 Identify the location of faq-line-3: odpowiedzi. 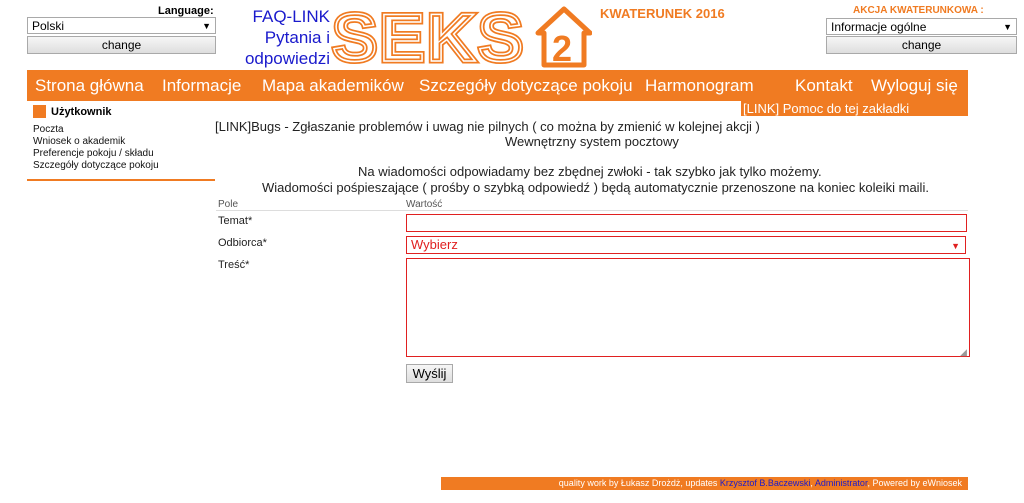
(287, 58).